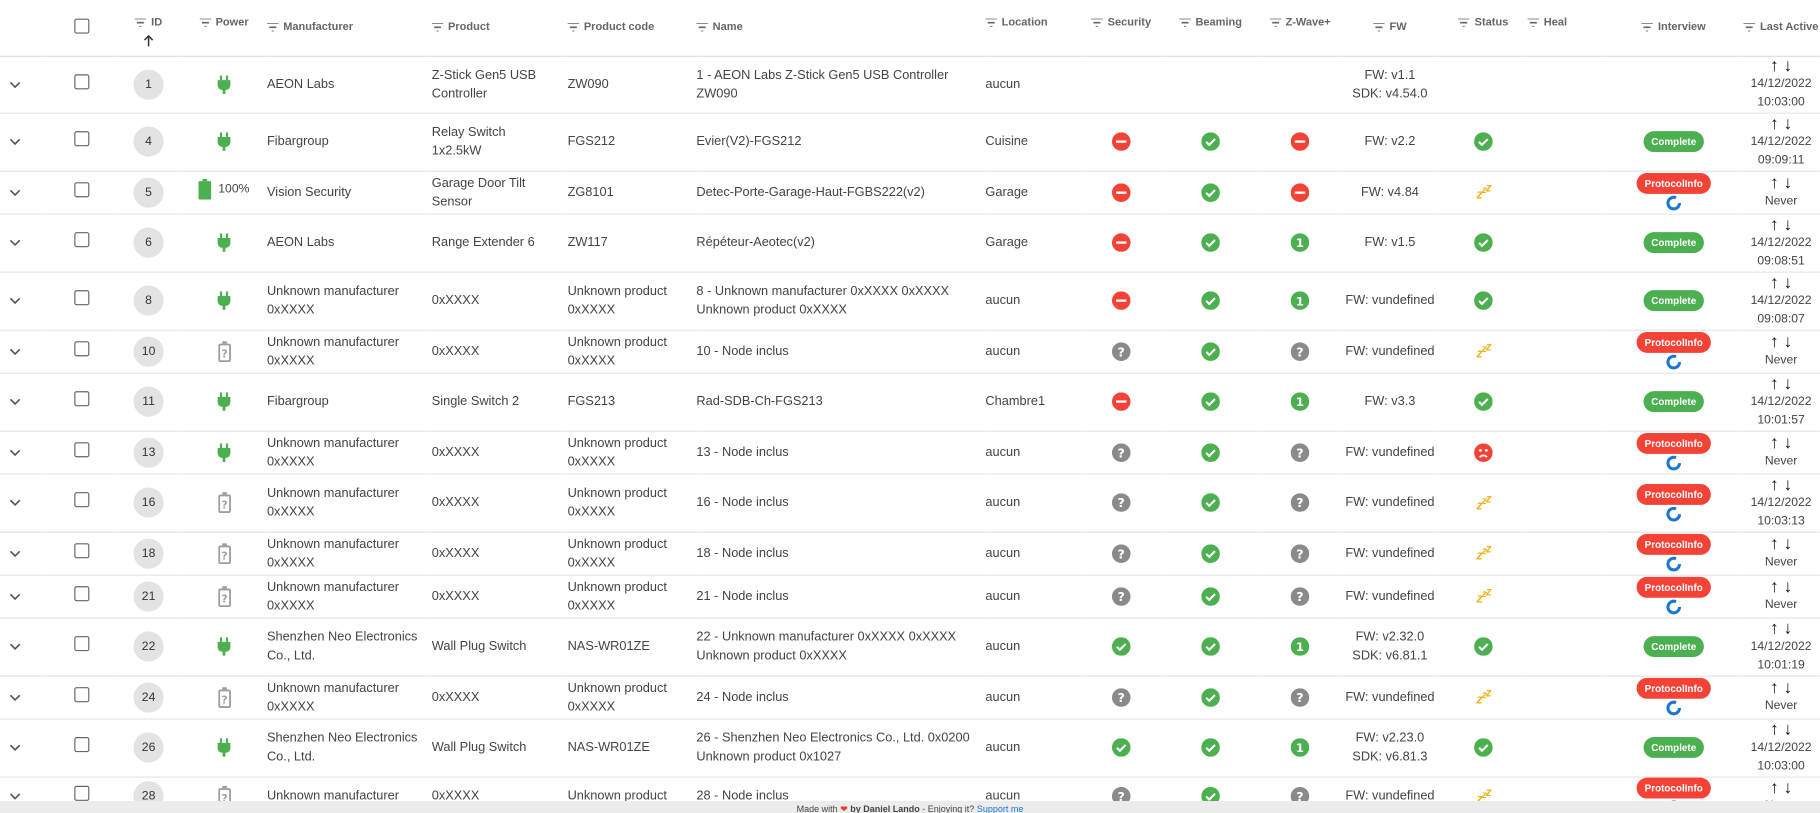  What do you see at coordinates (1299, 28) in the screenshot?
I see `header-zwave-plus: Z-Wave+` at bounding box center [1299, 28].